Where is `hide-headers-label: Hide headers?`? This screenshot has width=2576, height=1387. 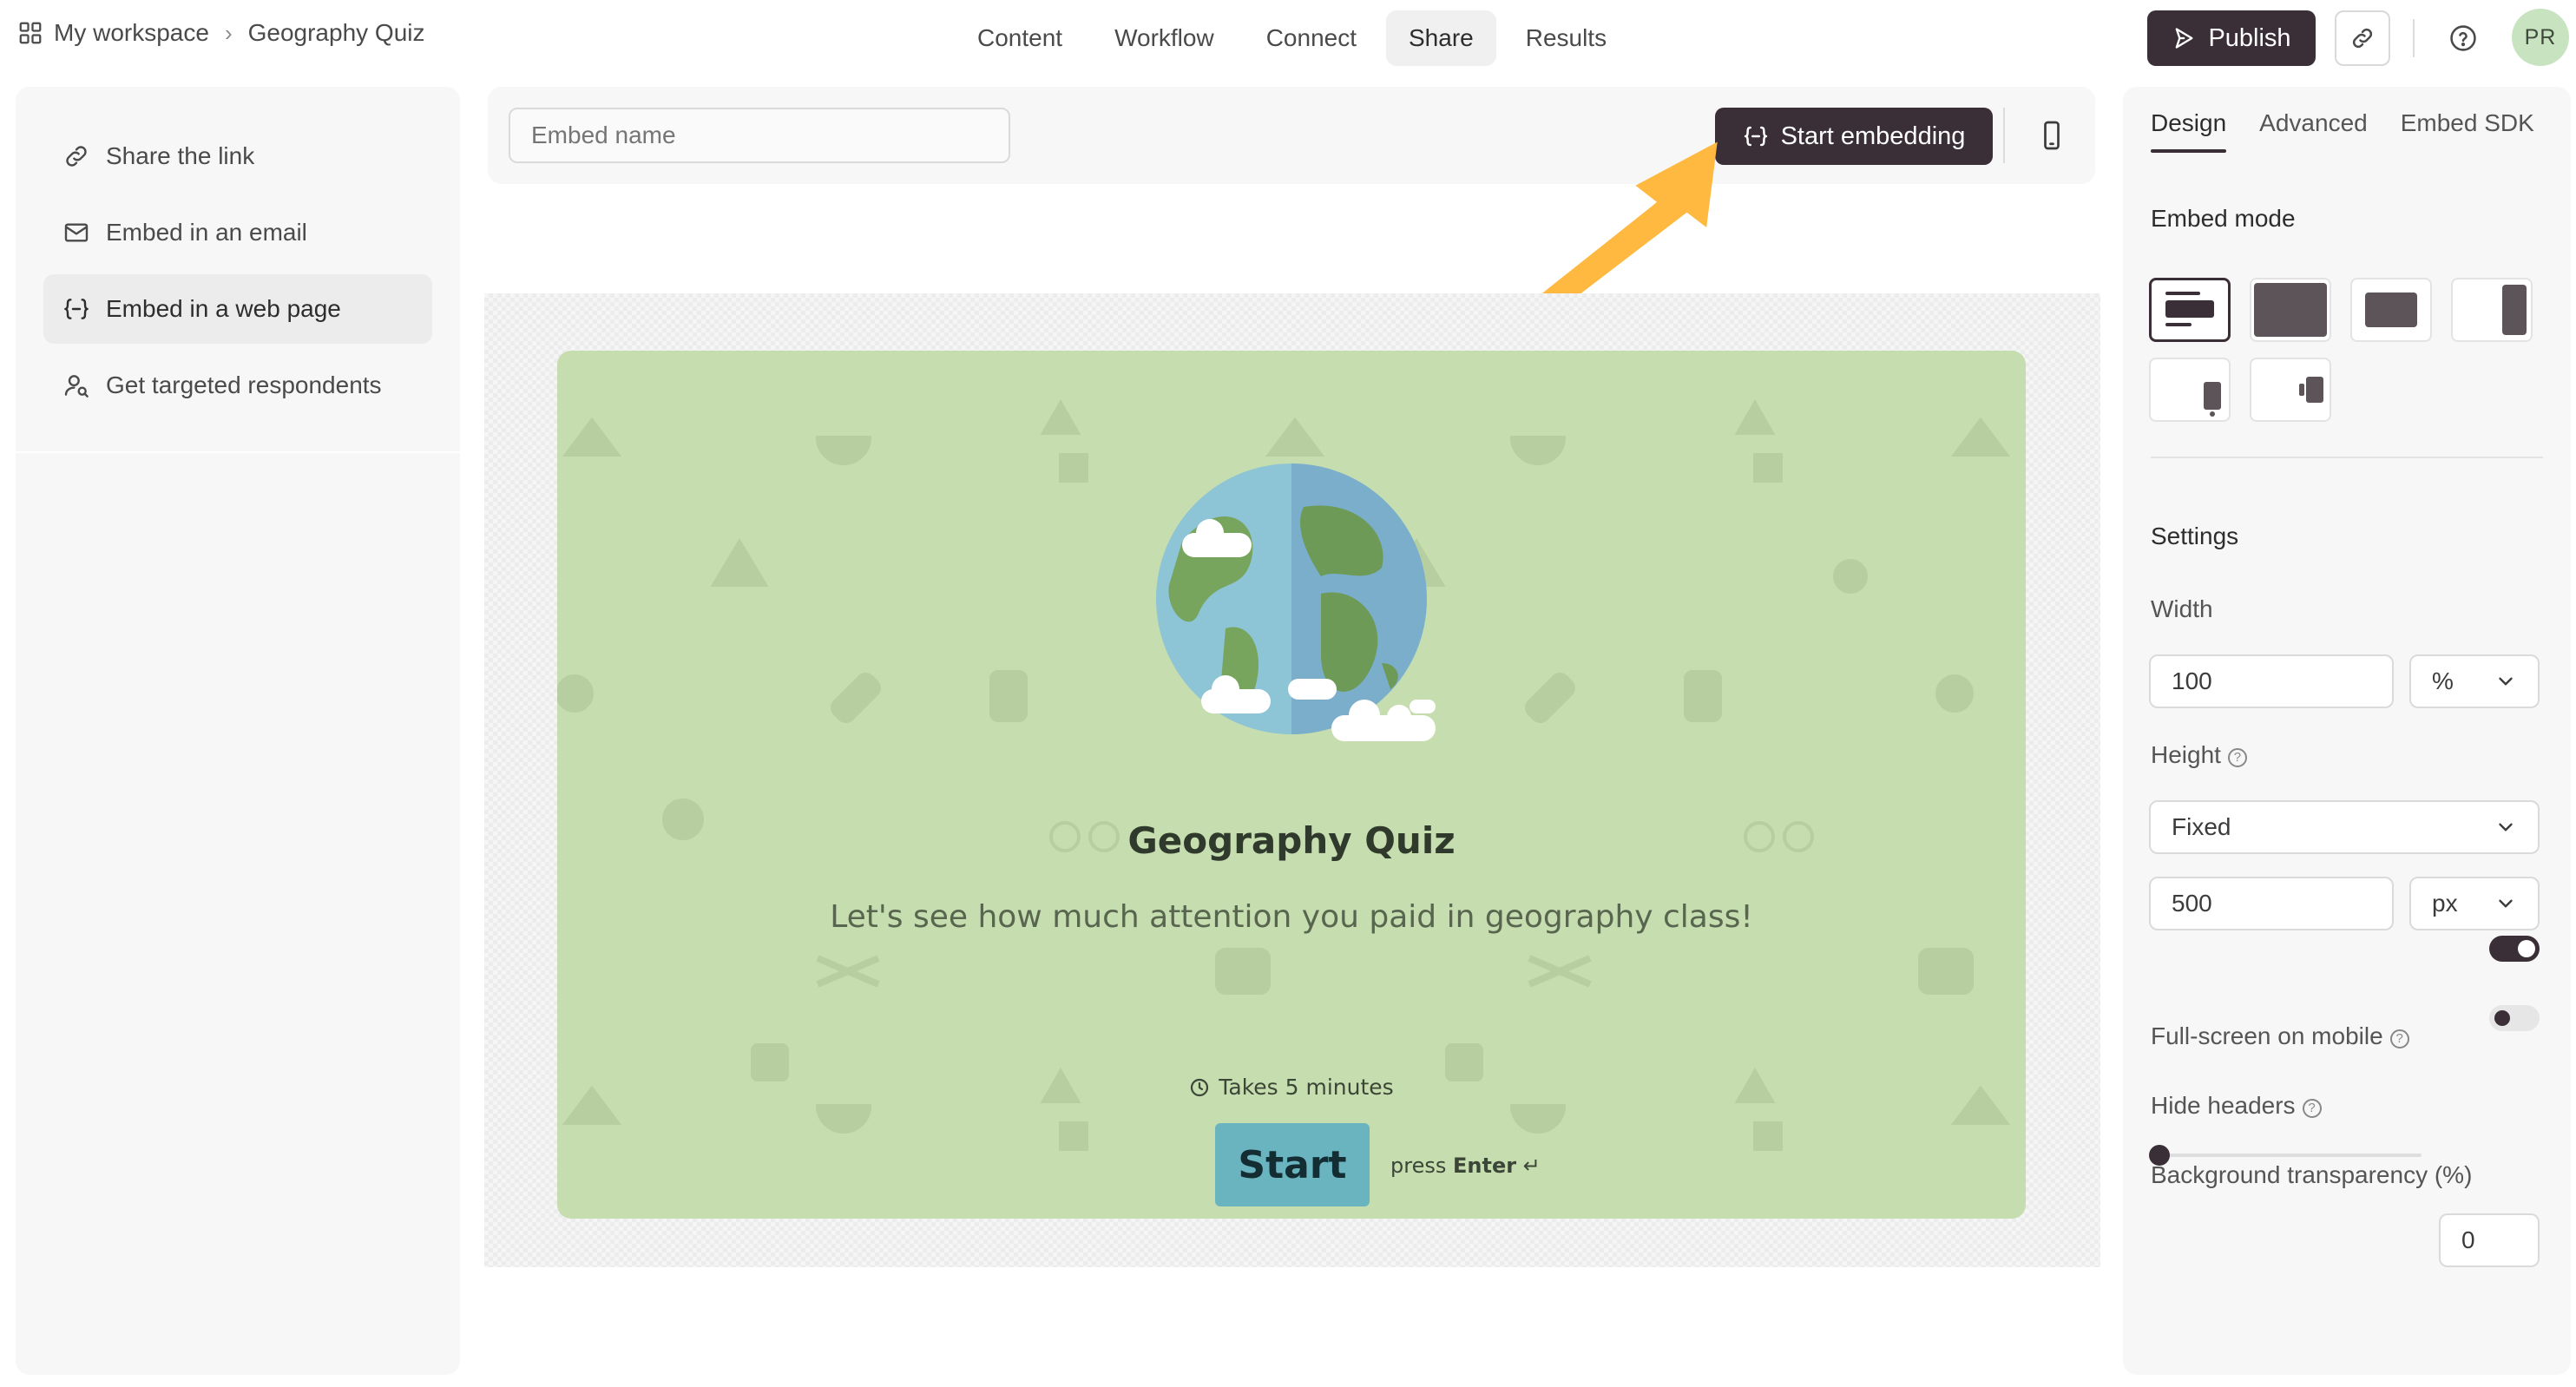 hide-headers-label: Hide headers? is located at coordinates (2236, 1106).